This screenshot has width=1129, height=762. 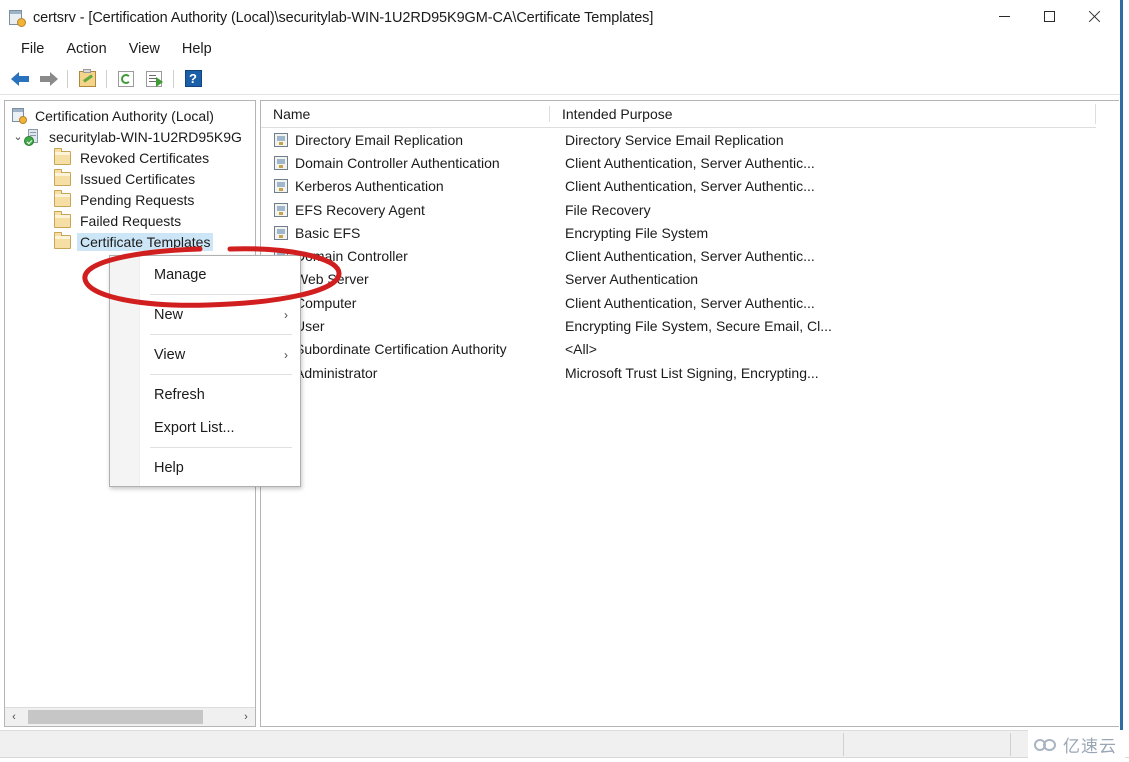 What do you see at coordinates (690, 209) in the screenshot?
I see `table-row: EFS Recovery Agent File Recovery` at bounding box center [690, 209].